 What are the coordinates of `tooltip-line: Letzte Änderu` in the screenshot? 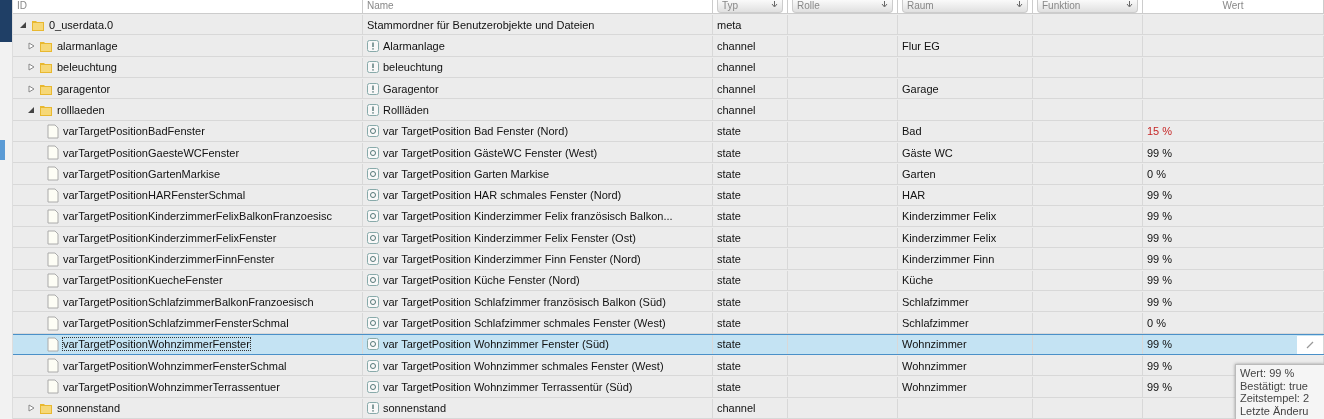 It's located at (1275, 410).